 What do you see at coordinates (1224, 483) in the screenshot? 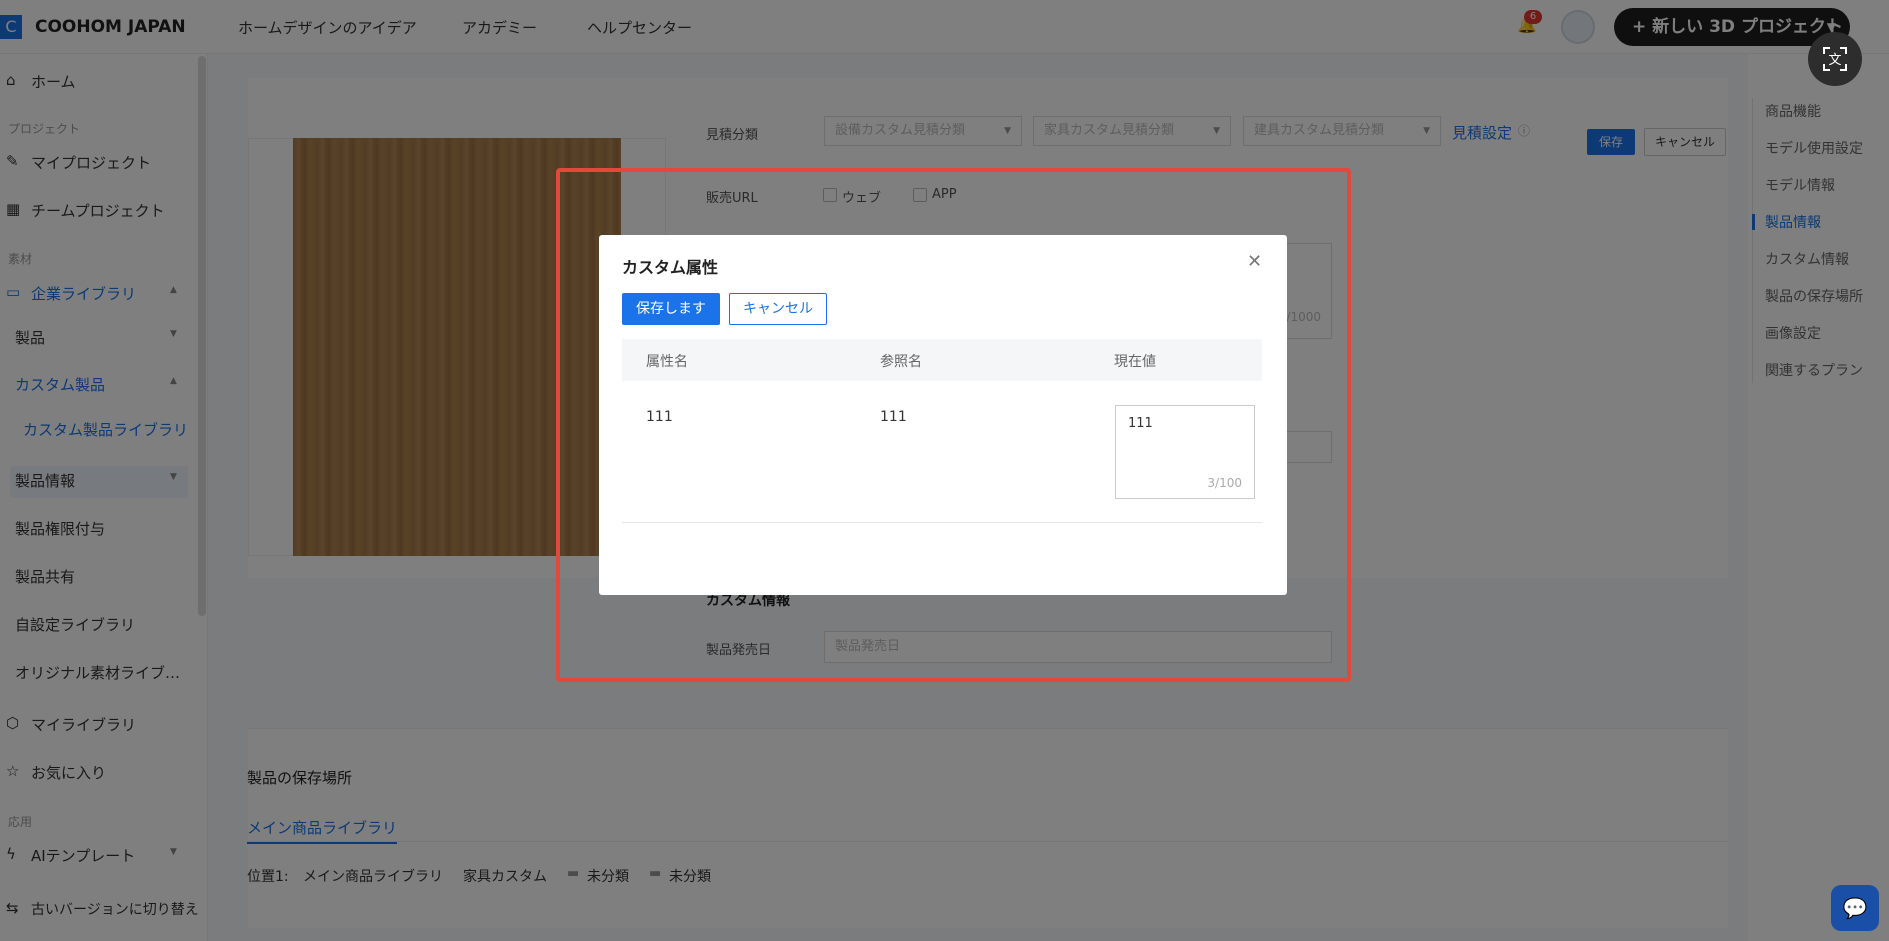
I see `char-counter: 3/100` at bounding box center [1224, 483].